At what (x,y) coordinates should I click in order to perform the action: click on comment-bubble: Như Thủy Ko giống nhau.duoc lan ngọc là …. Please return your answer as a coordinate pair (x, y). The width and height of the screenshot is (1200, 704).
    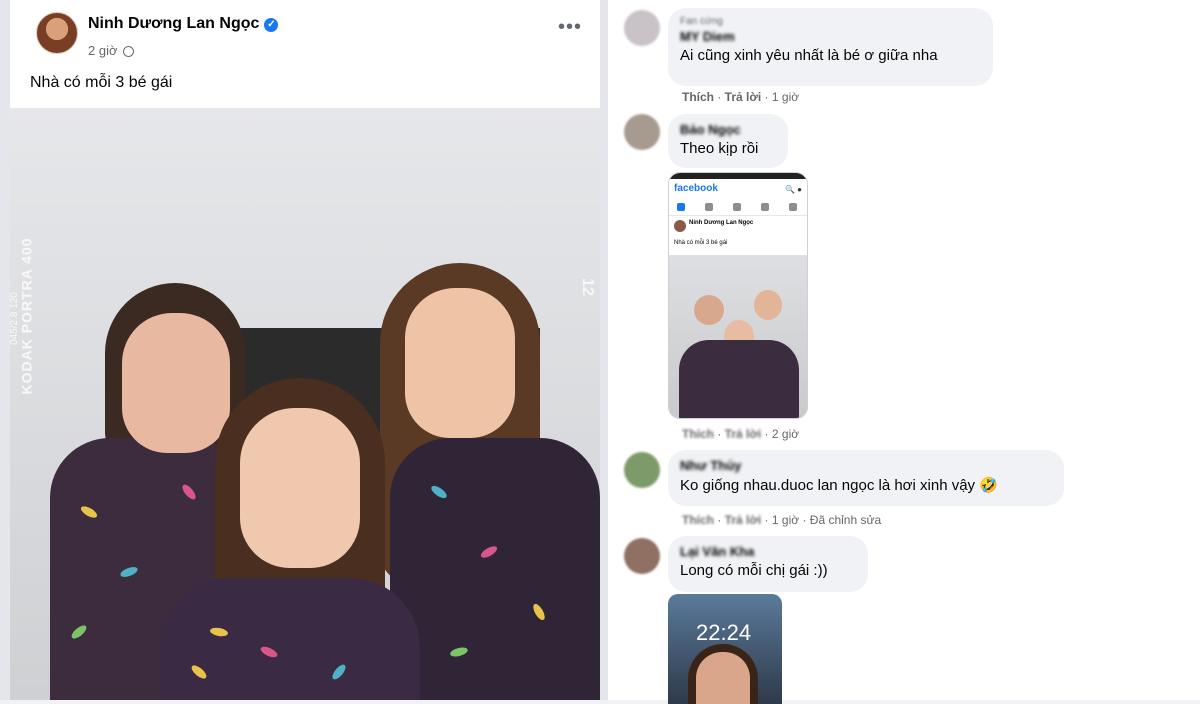
    Looking at the image, I should click on (866, 478).